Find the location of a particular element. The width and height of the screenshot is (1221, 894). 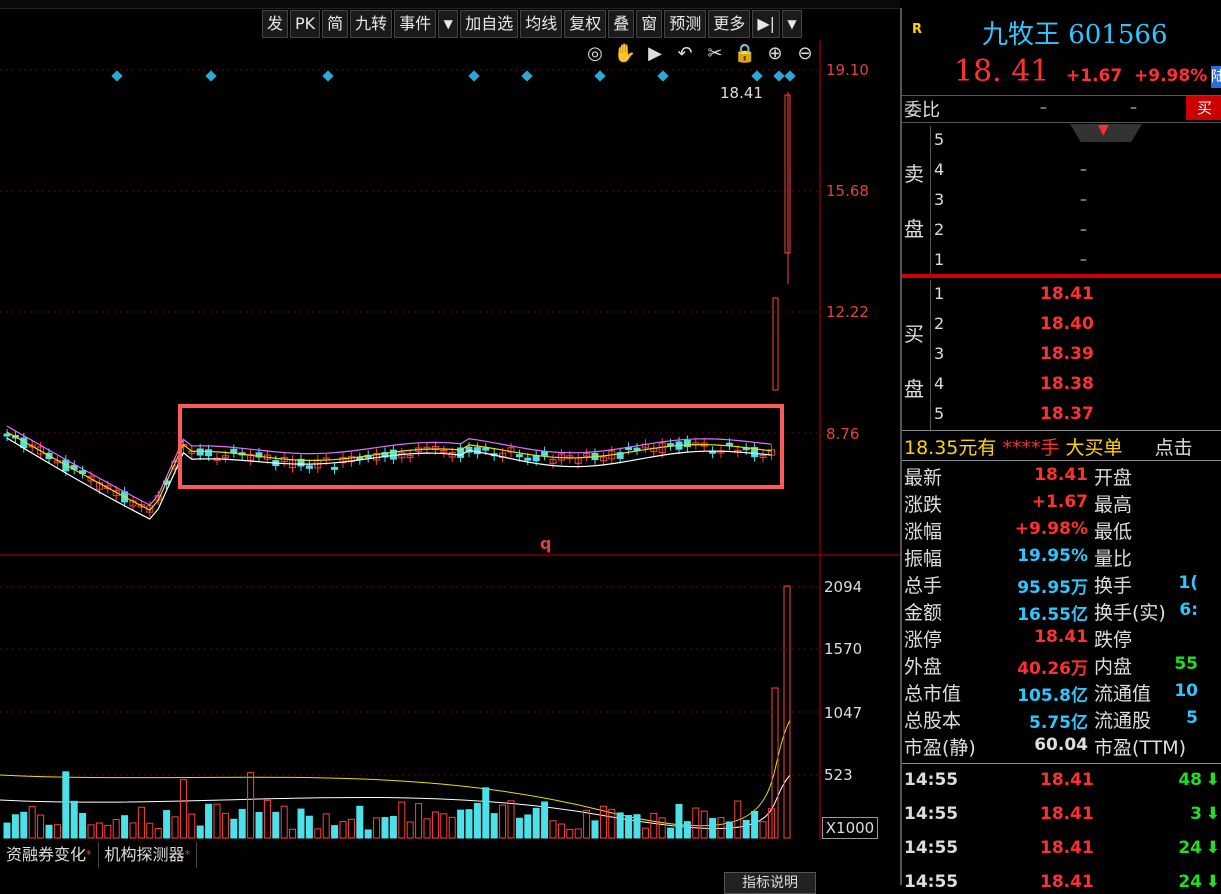

stat-value-2: 1( is located at coordinates (1188, 583).